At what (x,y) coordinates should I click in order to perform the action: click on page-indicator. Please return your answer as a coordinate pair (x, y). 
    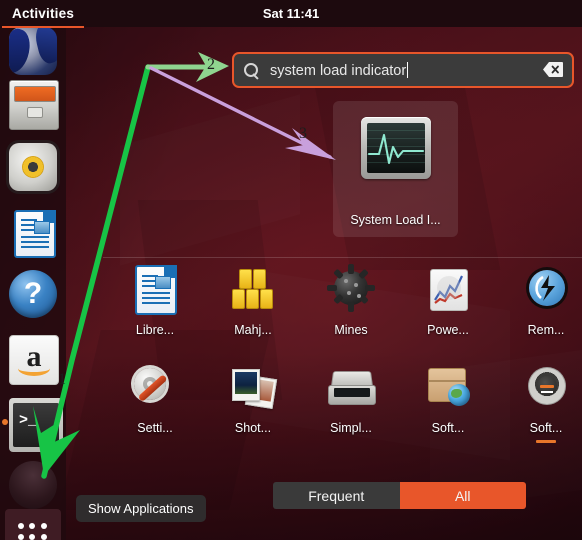
    Looking at the image, I should click on (546, 441).